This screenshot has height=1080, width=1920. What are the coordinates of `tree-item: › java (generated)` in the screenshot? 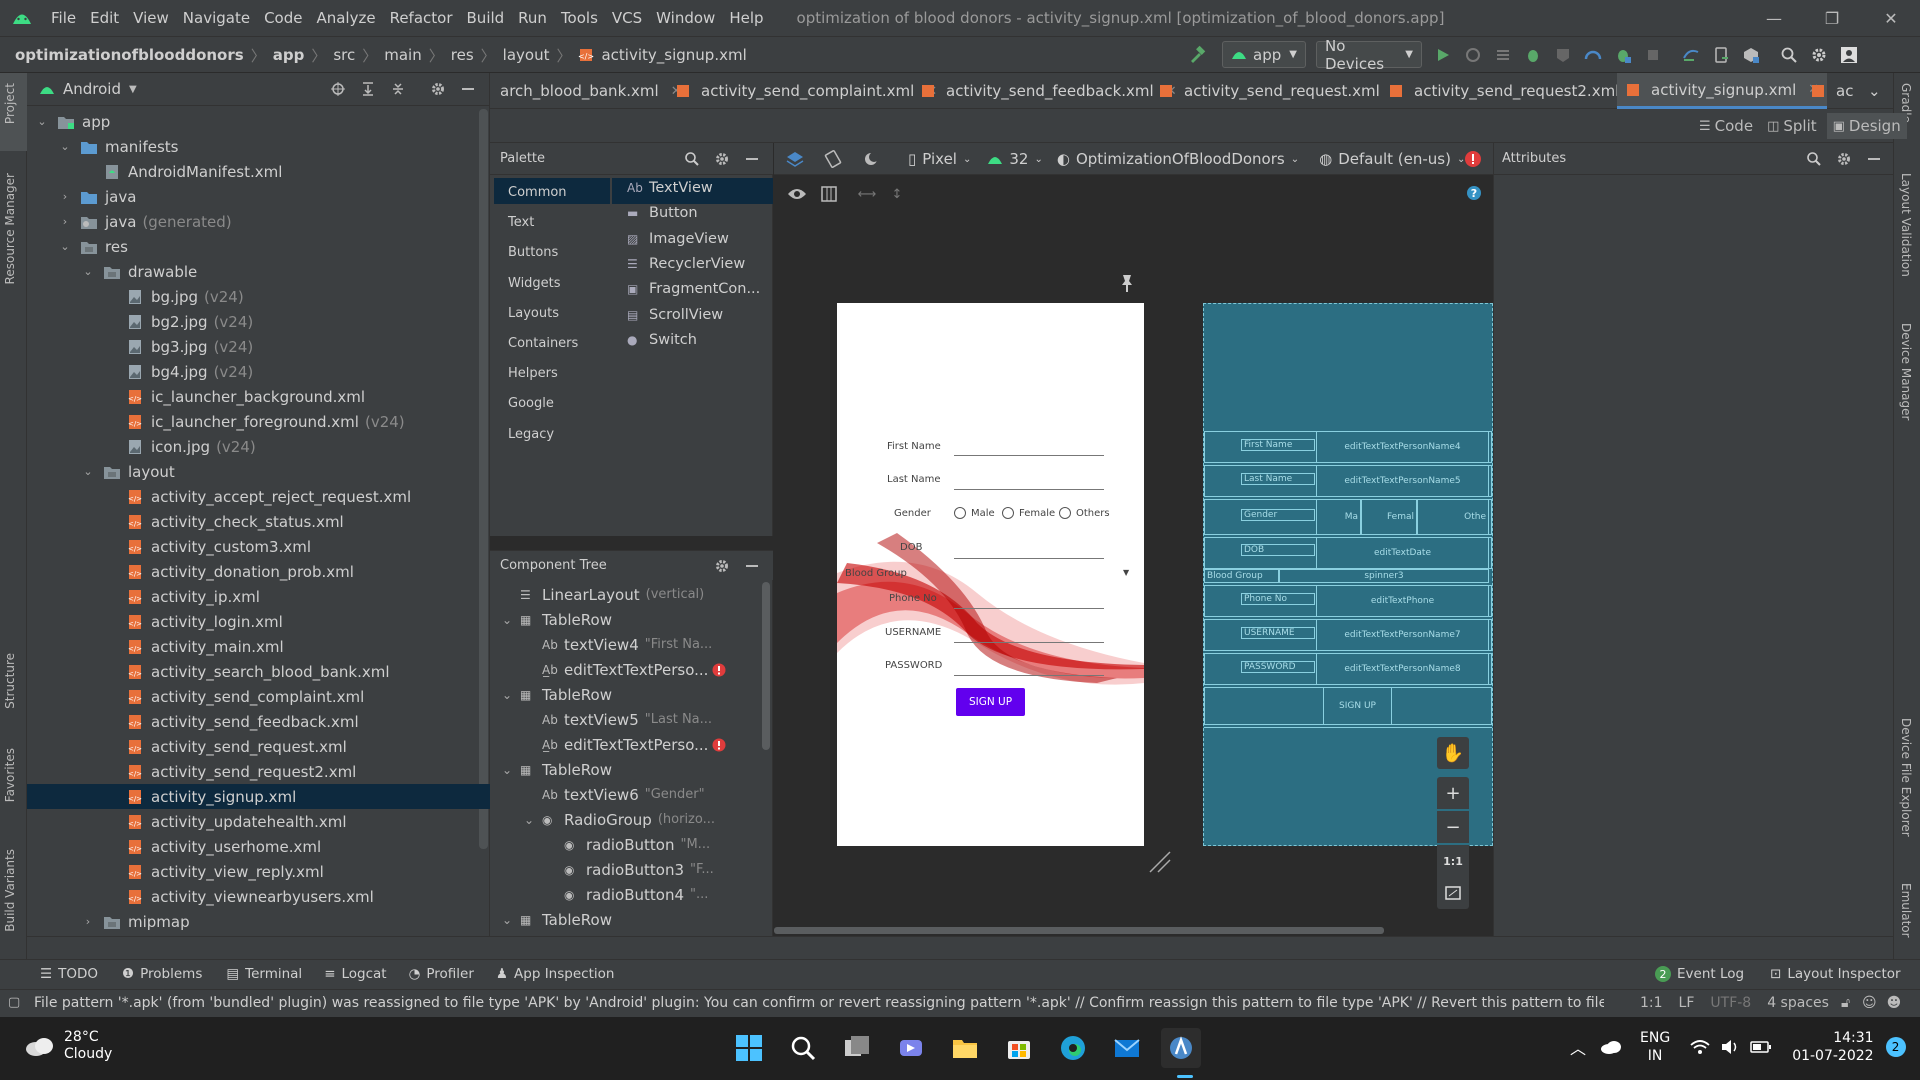 It's located at (258, 221).